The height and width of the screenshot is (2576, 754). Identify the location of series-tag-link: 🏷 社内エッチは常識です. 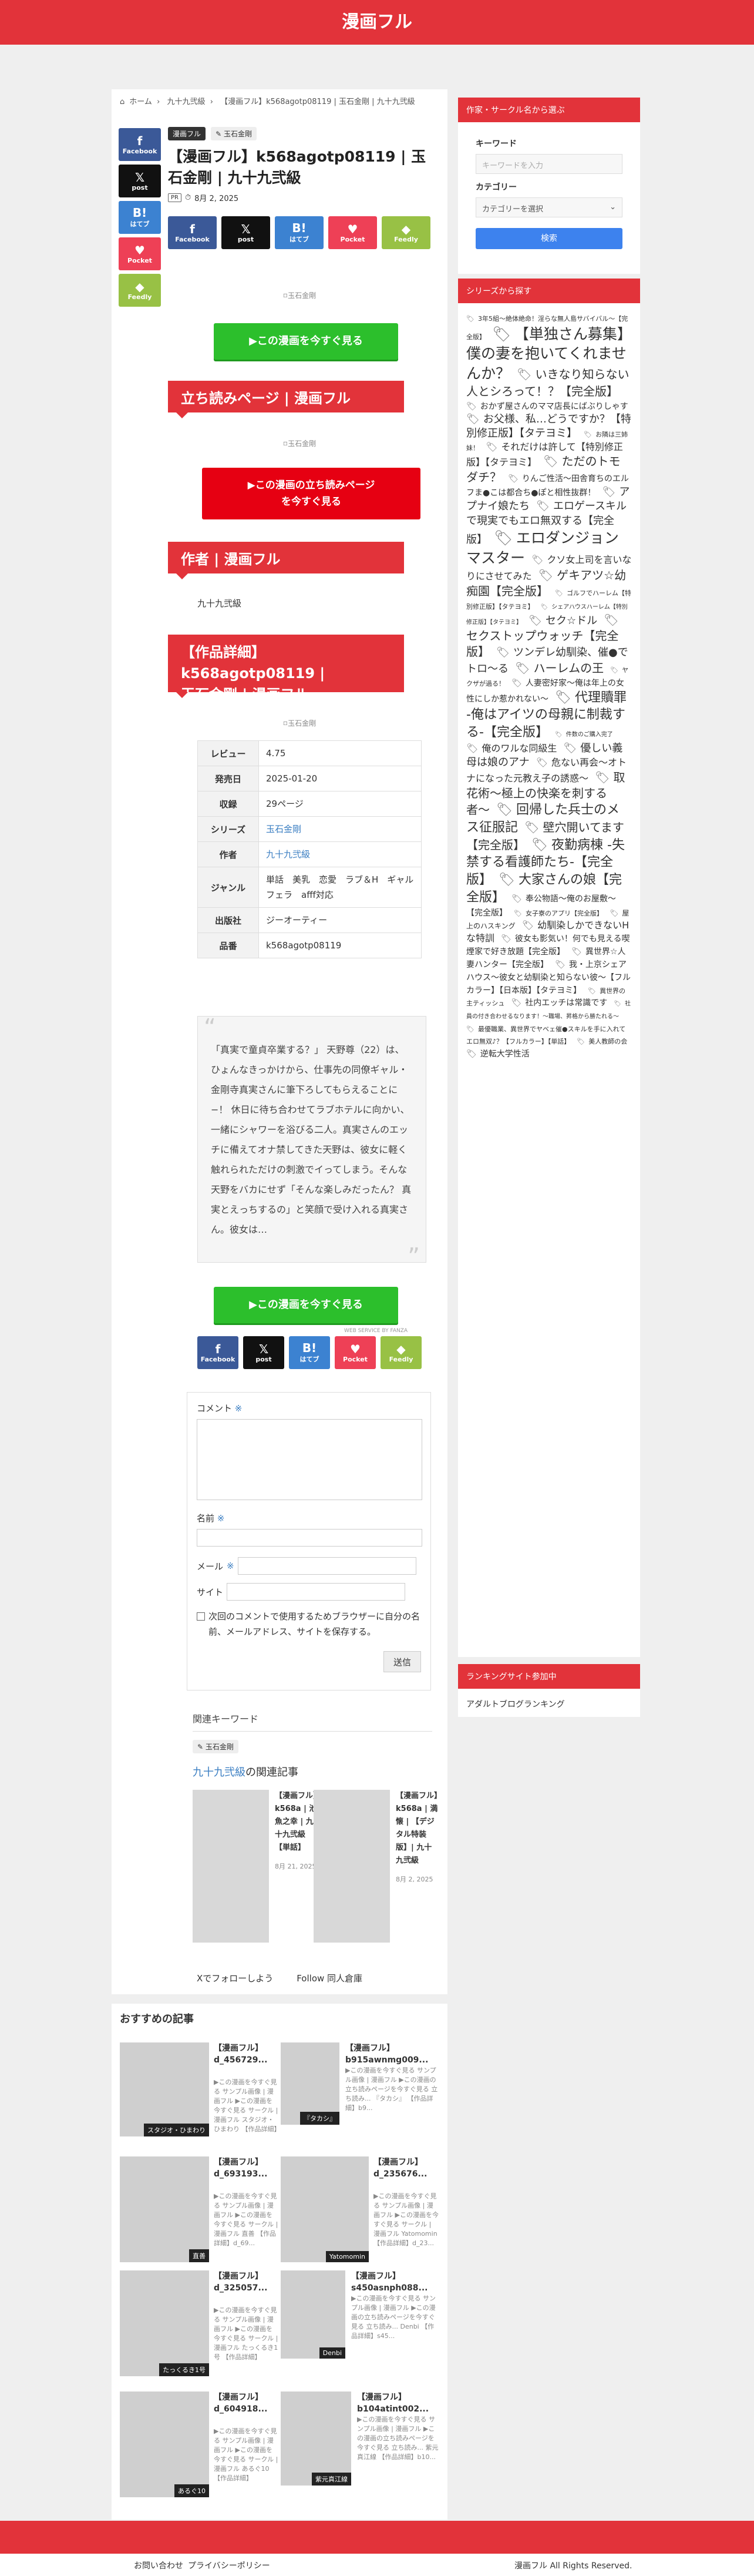
(561, 1003).